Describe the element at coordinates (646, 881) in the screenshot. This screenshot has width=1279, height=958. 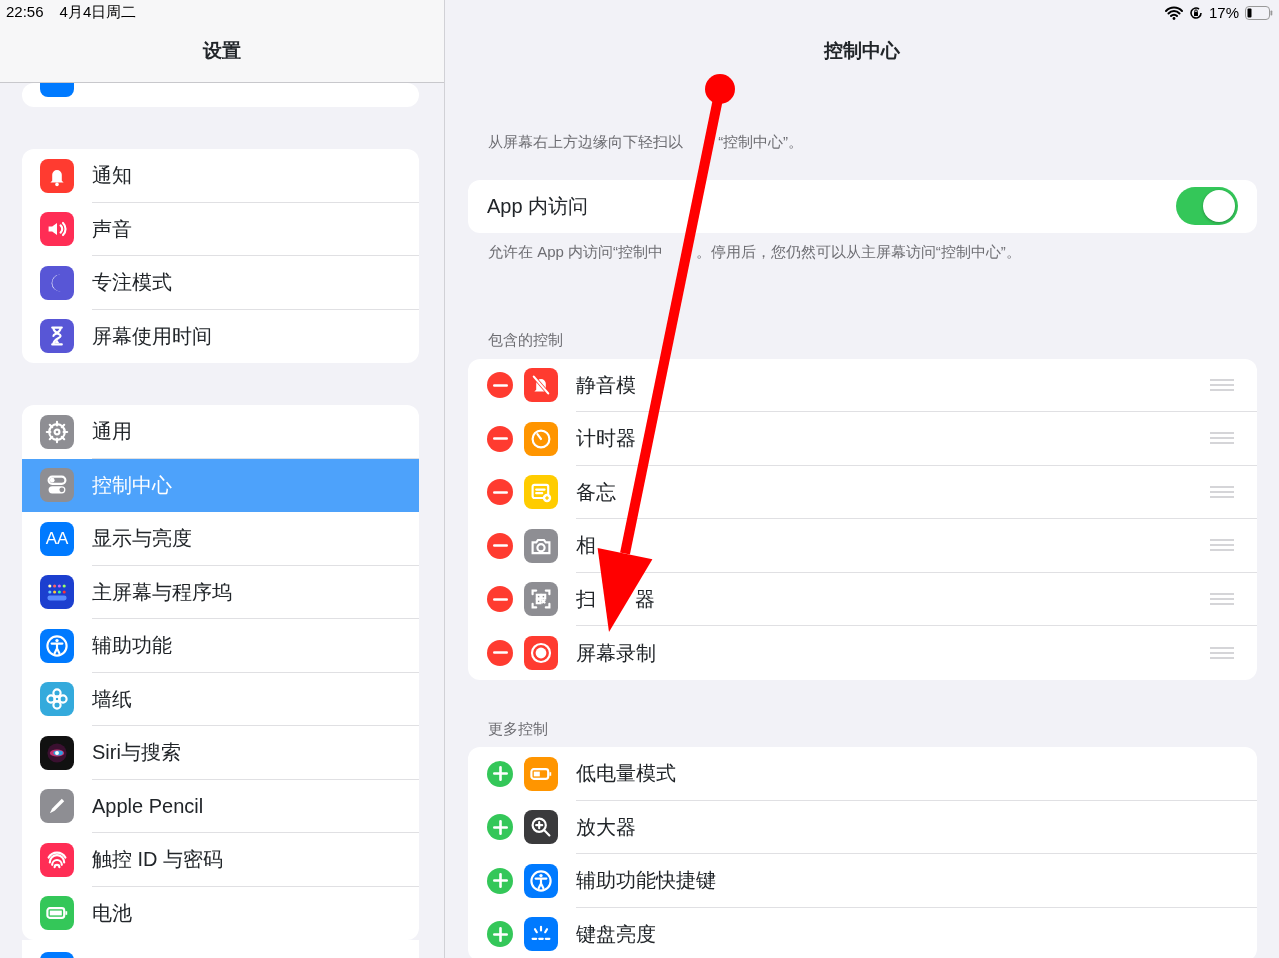
I see `control-label: 辅助功能快捷键` at that location.